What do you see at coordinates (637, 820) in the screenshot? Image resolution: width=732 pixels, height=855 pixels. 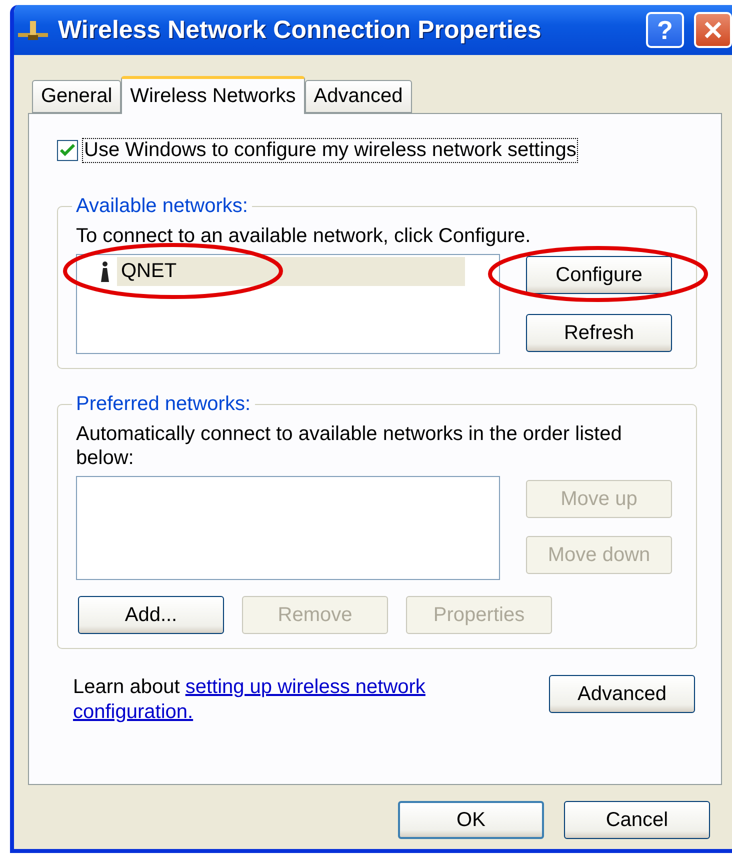 I see `dialog-button: Cancel` at bounding box center [637, 820].